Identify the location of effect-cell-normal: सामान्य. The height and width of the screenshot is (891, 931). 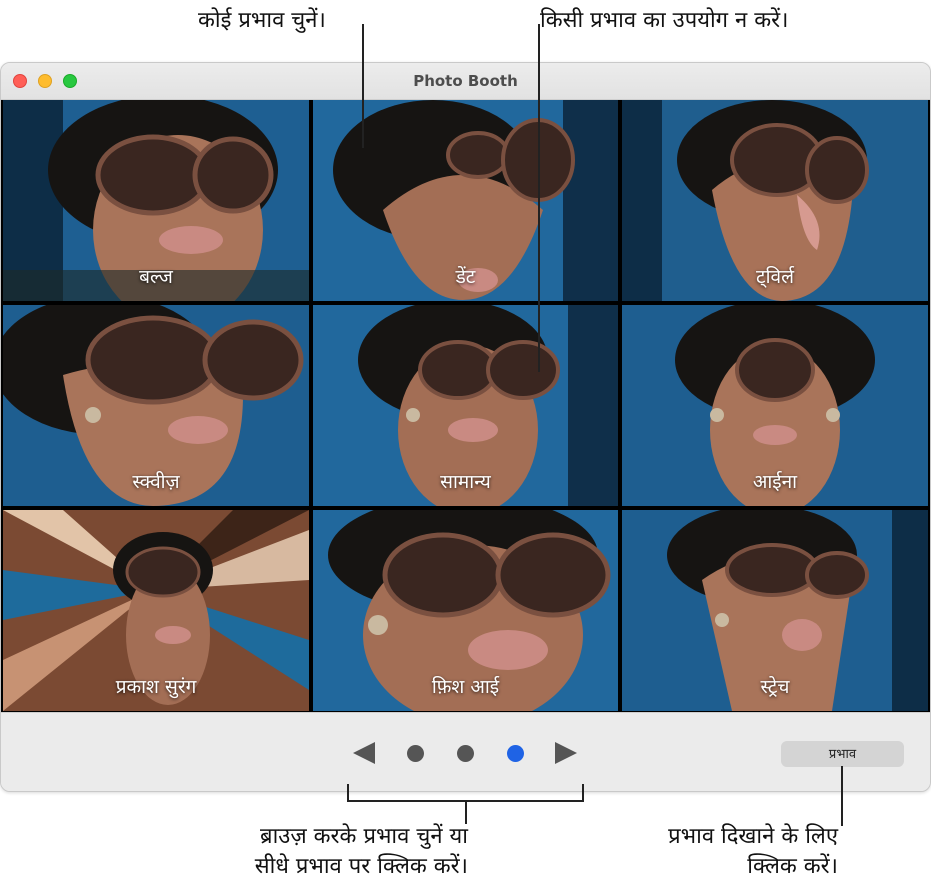
(465, 405).